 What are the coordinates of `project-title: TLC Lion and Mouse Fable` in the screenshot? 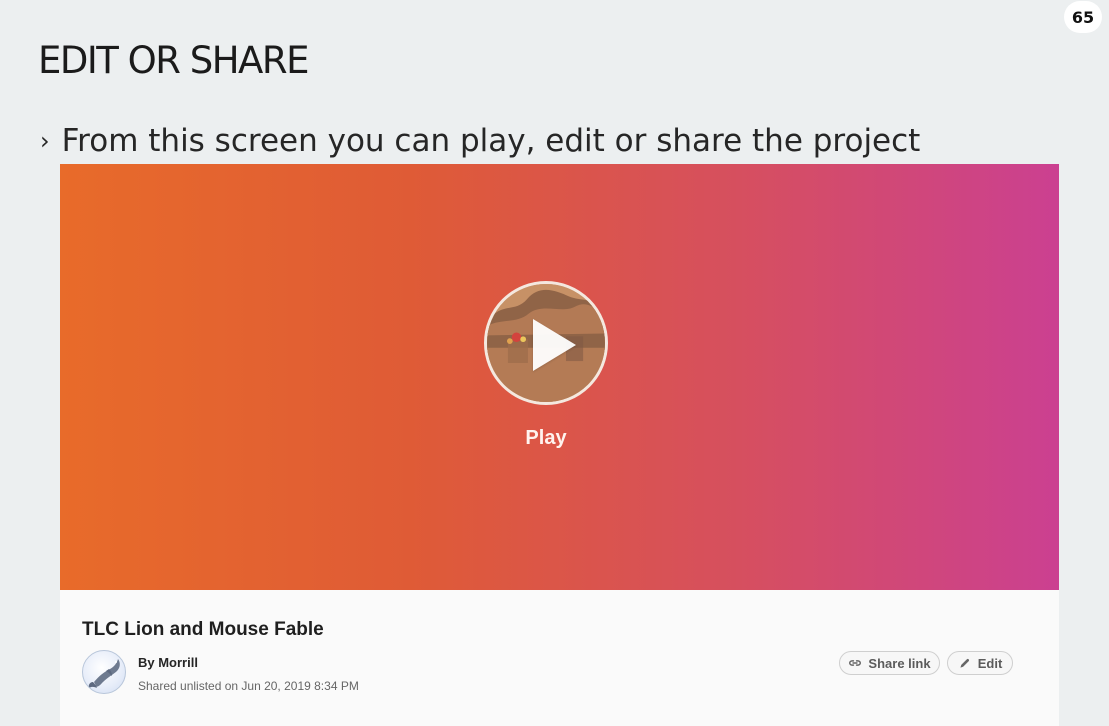 It's located at (203, 629).